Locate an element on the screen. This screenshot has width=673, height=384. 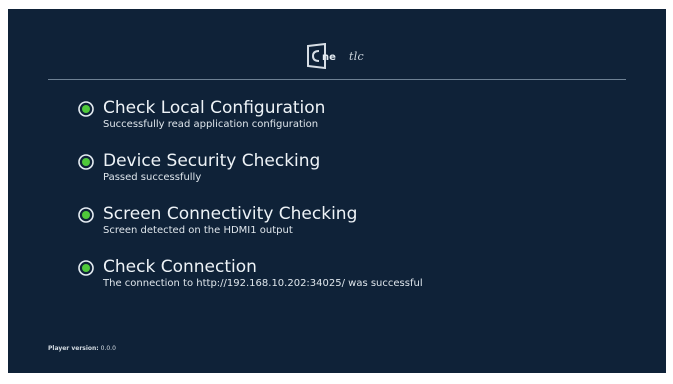
header-divider is located at coordinates (337, 79).